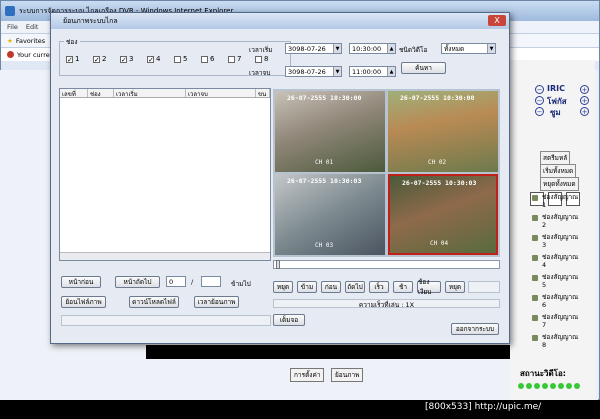 This screenshot has width=600, height=419. I want to click on next-page-button: หน้าถัดไป, so click(137, 282).